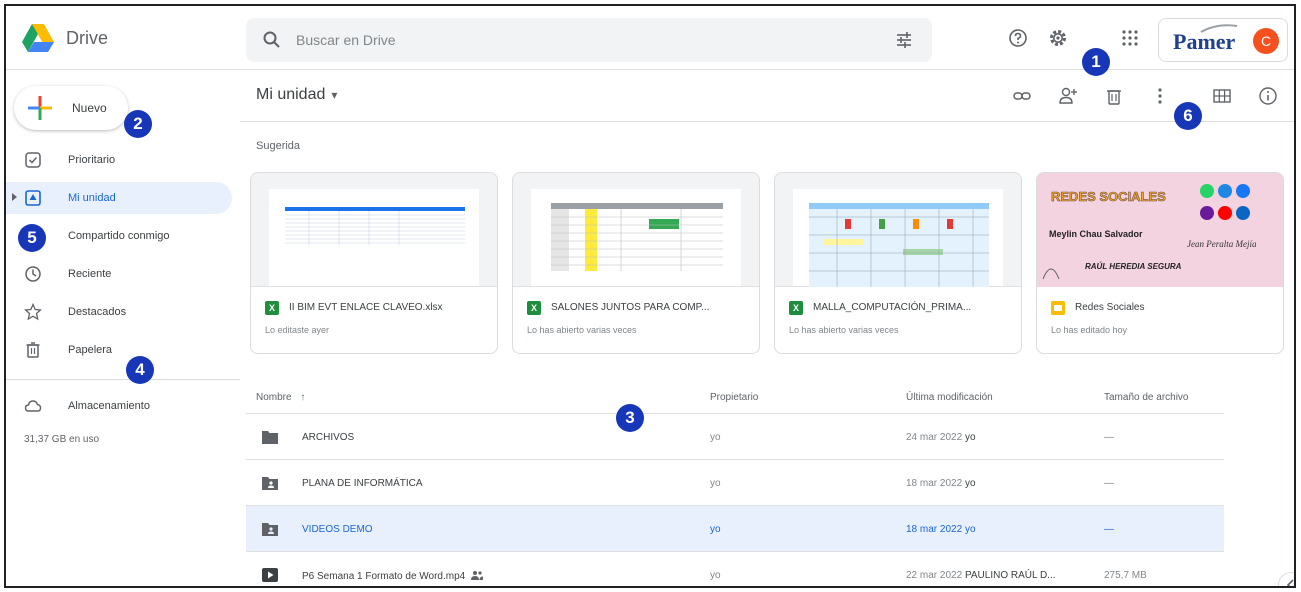 The height and width of the screenshot is (592, 1301). What do you see at coordinates (71, 108) in the screenshot?
I see `new-button: Nuevo` at bounding box center [71, 108].